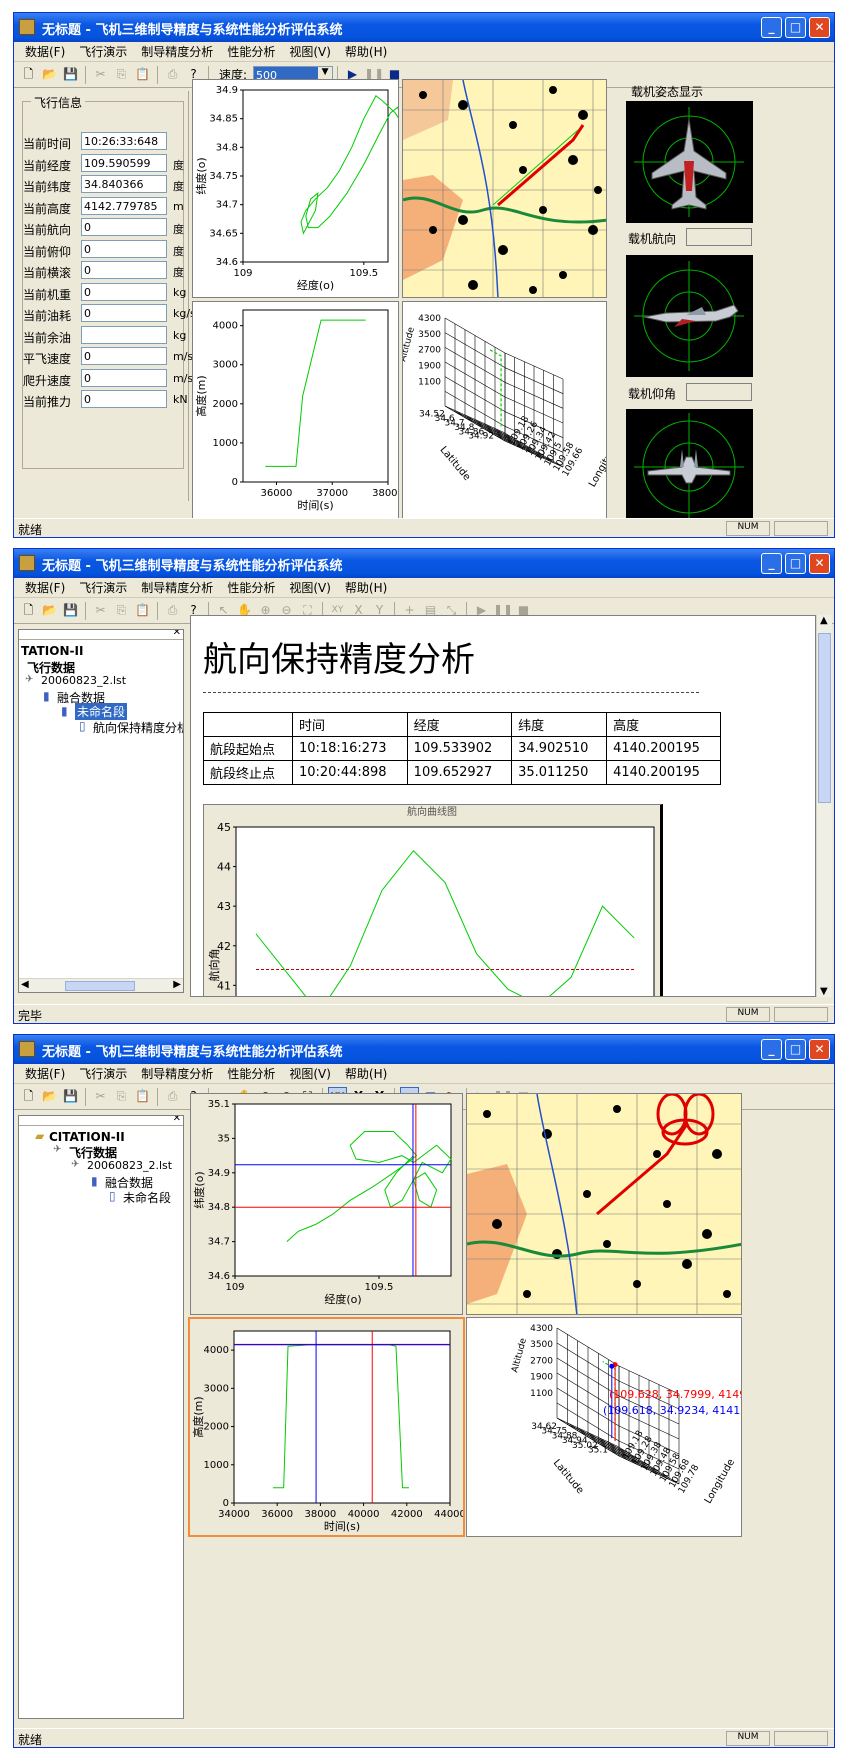  I want to click on y-axis-label: Latitude, so click(568, 1477).